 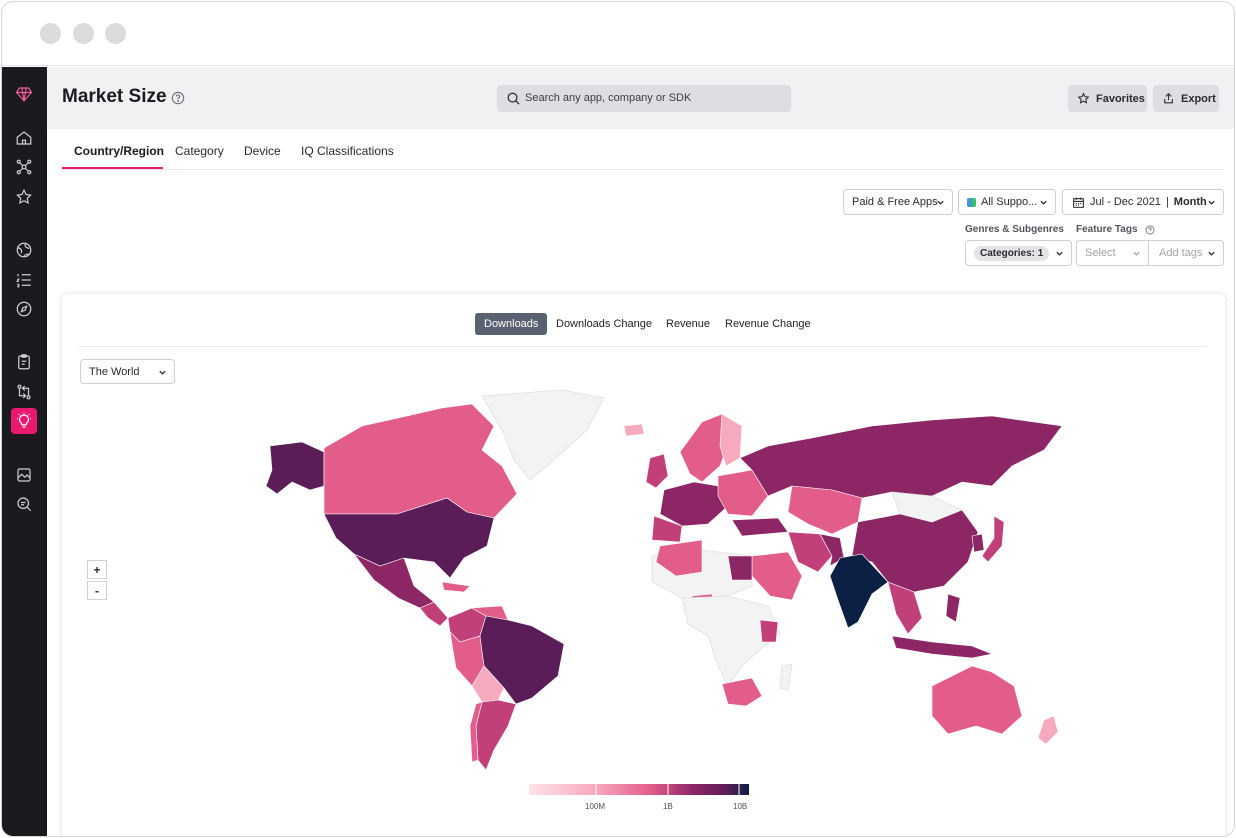 What do you see at coordinates (643, 346) in the screenshot?
I see `card-divider` at bounding box center [643, 346].